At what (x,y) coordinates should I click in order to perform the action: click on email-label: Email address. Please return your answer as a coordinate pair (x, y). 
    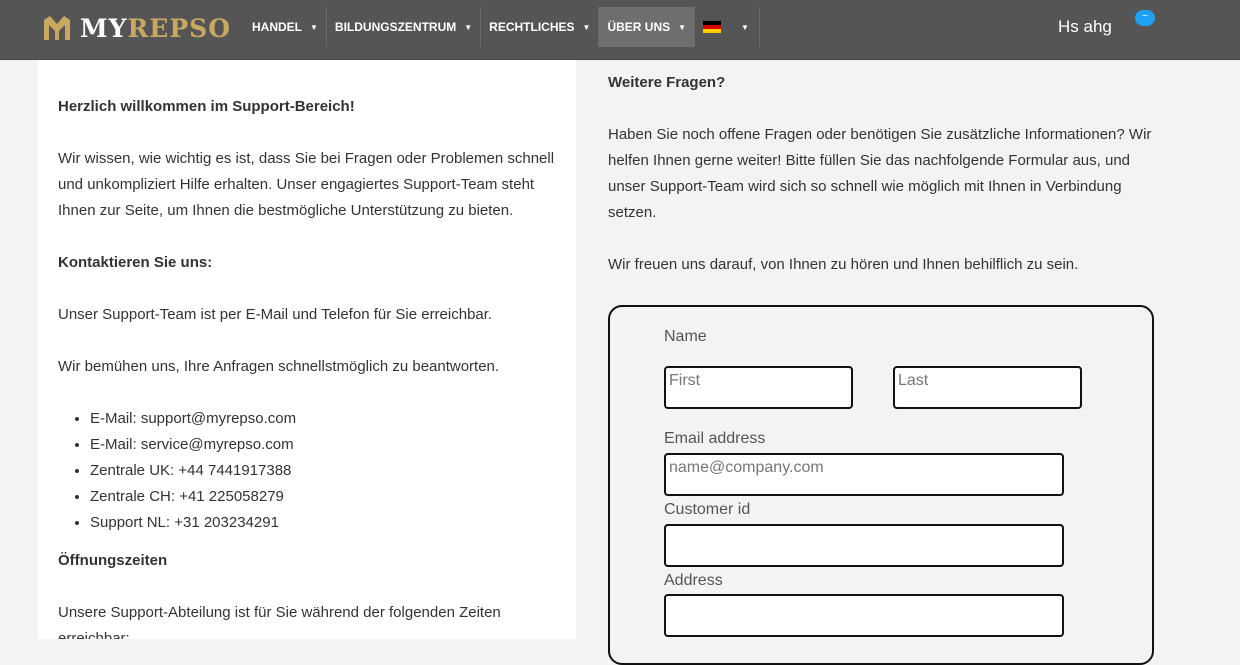
    Looking at the image, I should click on (715, 438).